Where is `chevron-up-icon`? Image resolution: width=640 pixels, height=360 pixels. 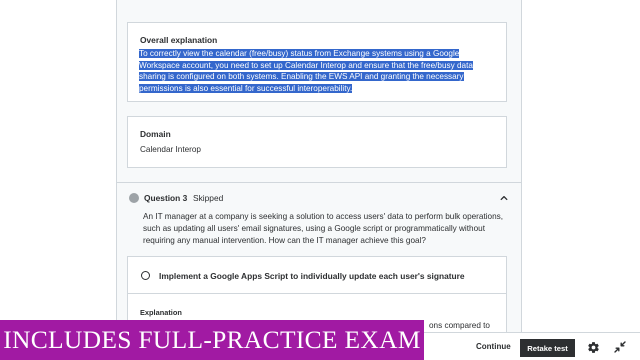
chevron-up-icon is located at coordinates (504, 198).